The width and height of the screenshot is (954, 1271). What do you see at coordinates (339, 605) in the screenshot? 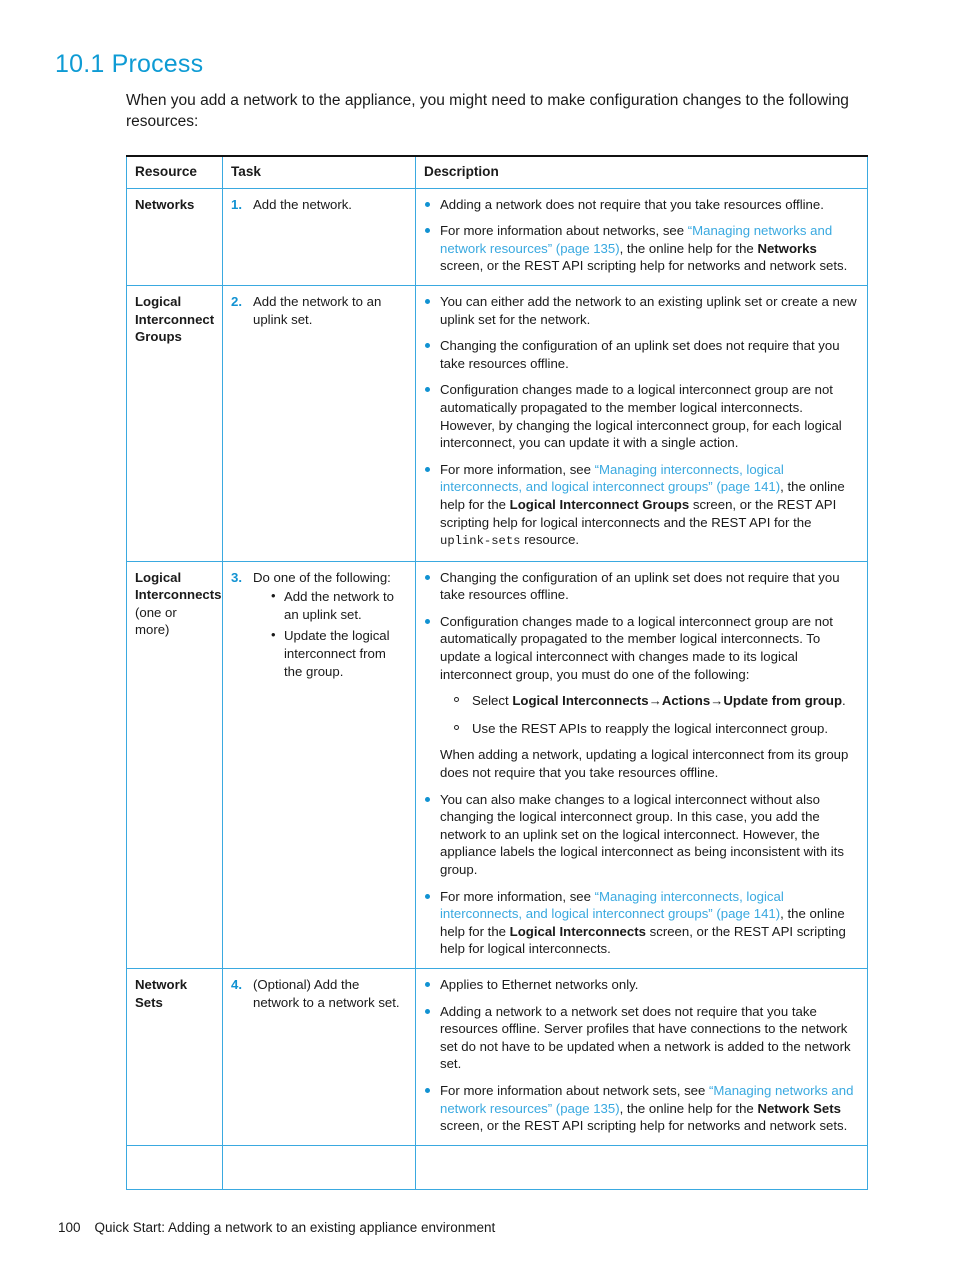
I see `substep-item: Add the network to an uplink set.` at bounding box center [339, 605].